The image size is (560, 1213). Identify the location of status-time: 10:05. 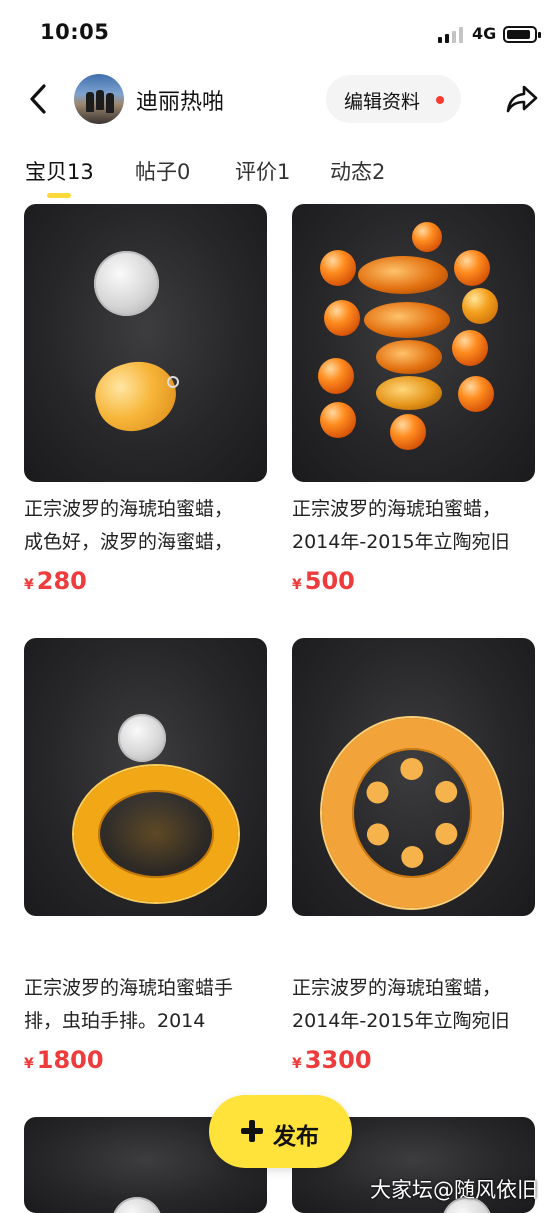
(75, 32).